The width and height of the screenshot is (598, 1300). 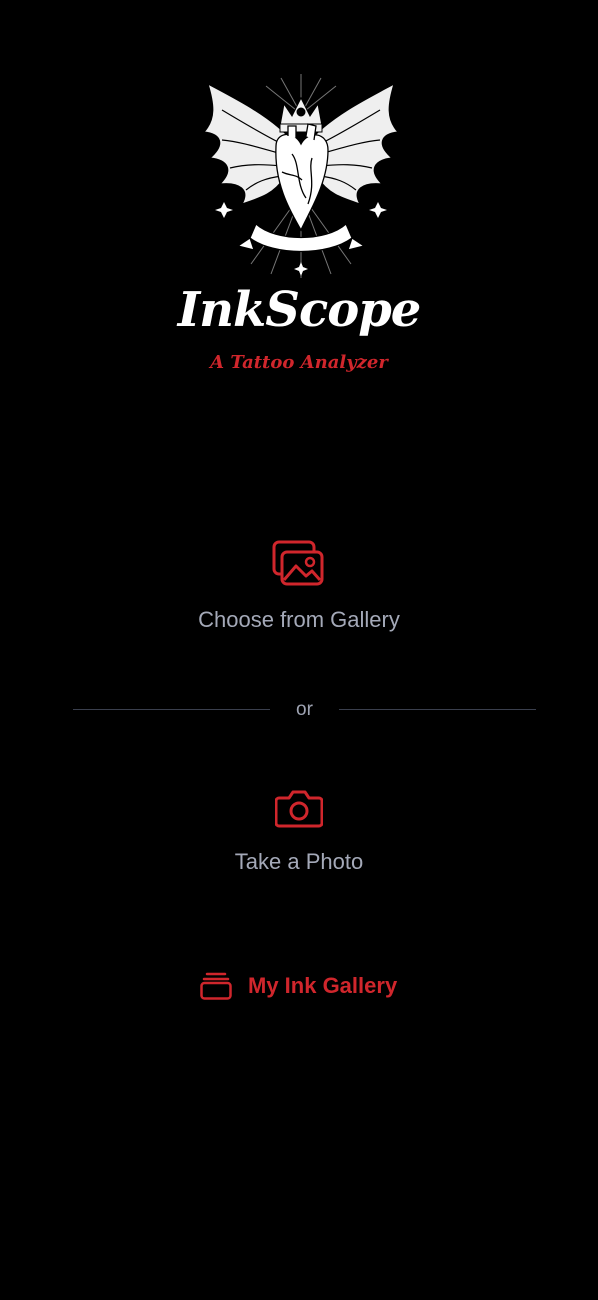 What do you see at coordinates (299, 590) in the screenshot?
I see `choose-from-gallery-button: Choose from Gallery` at bounding box center [299, 590].